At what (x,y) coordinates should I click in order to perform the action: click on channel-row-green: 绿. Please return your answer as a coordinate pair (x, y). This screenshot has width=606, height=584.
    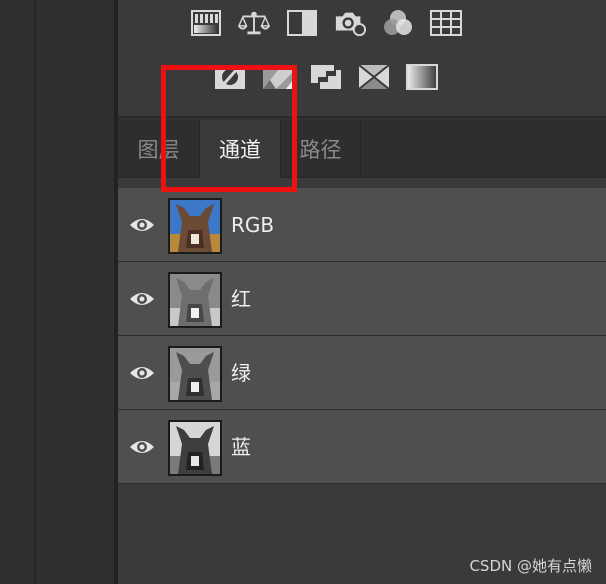
    Looking at the image, I should click on (362, 373).